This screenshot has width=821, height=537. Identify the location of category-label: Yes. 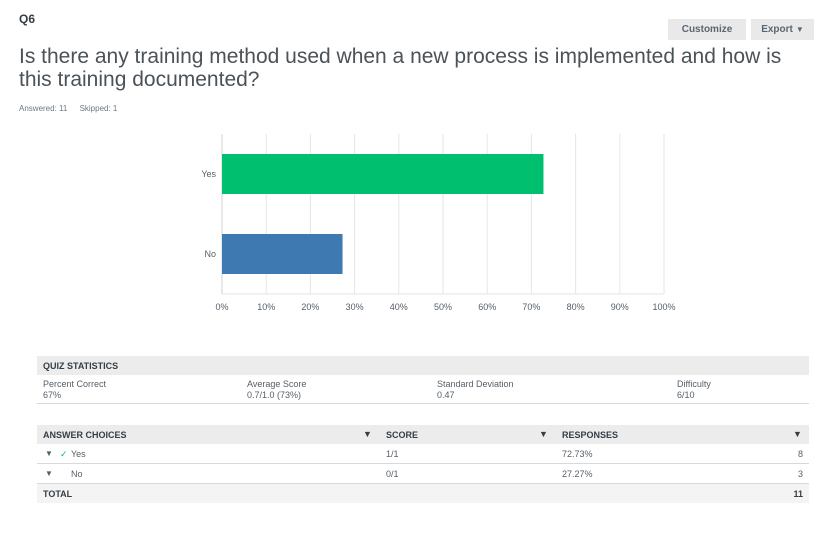
(208, 174).